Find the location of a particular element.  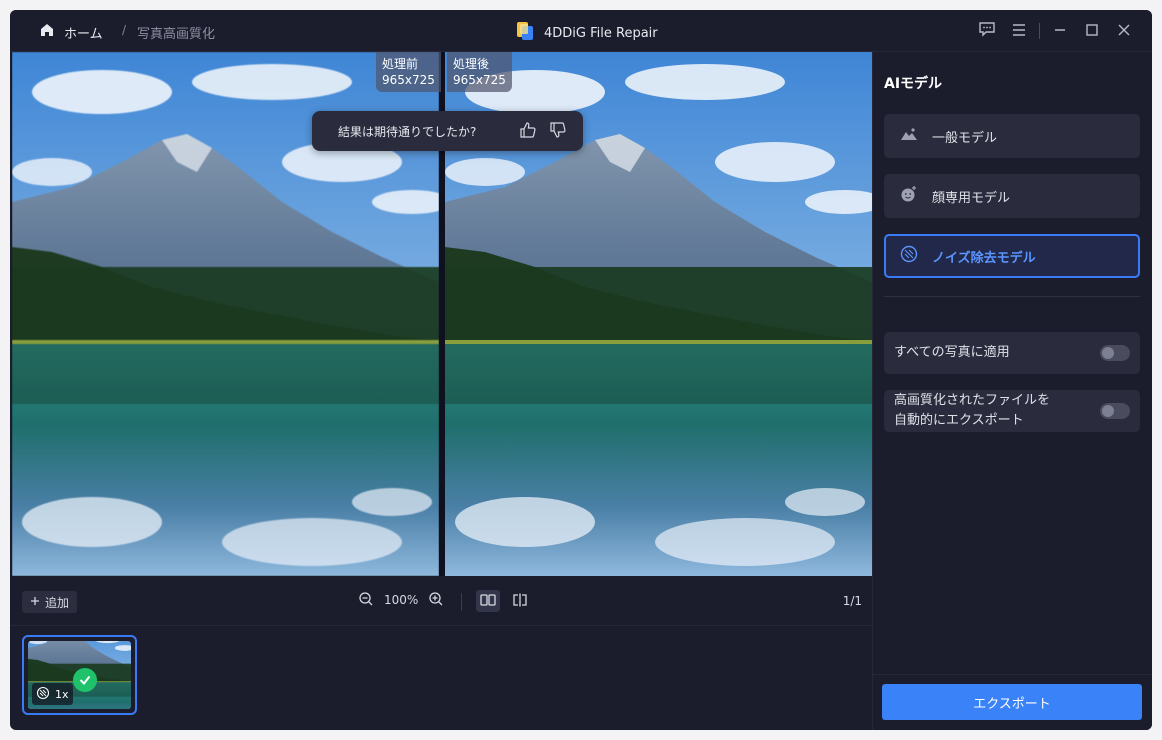

zoom-in-icon is located at coordinates (436, 600).